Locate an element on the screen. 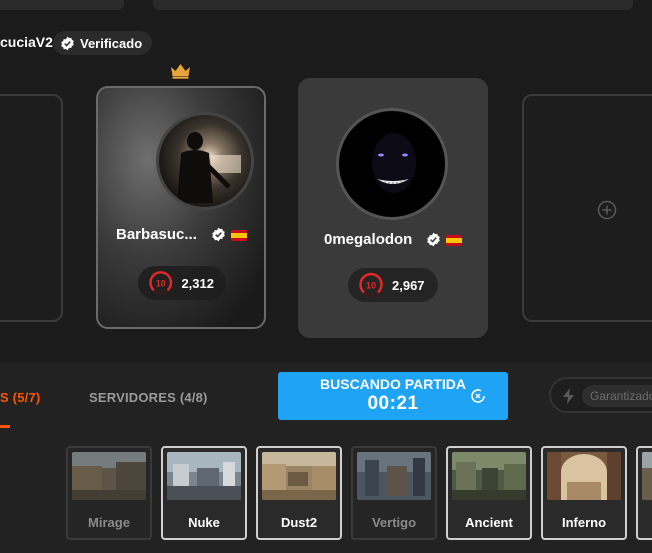  top-bar-right-panel is located at coordinates (393, 5).